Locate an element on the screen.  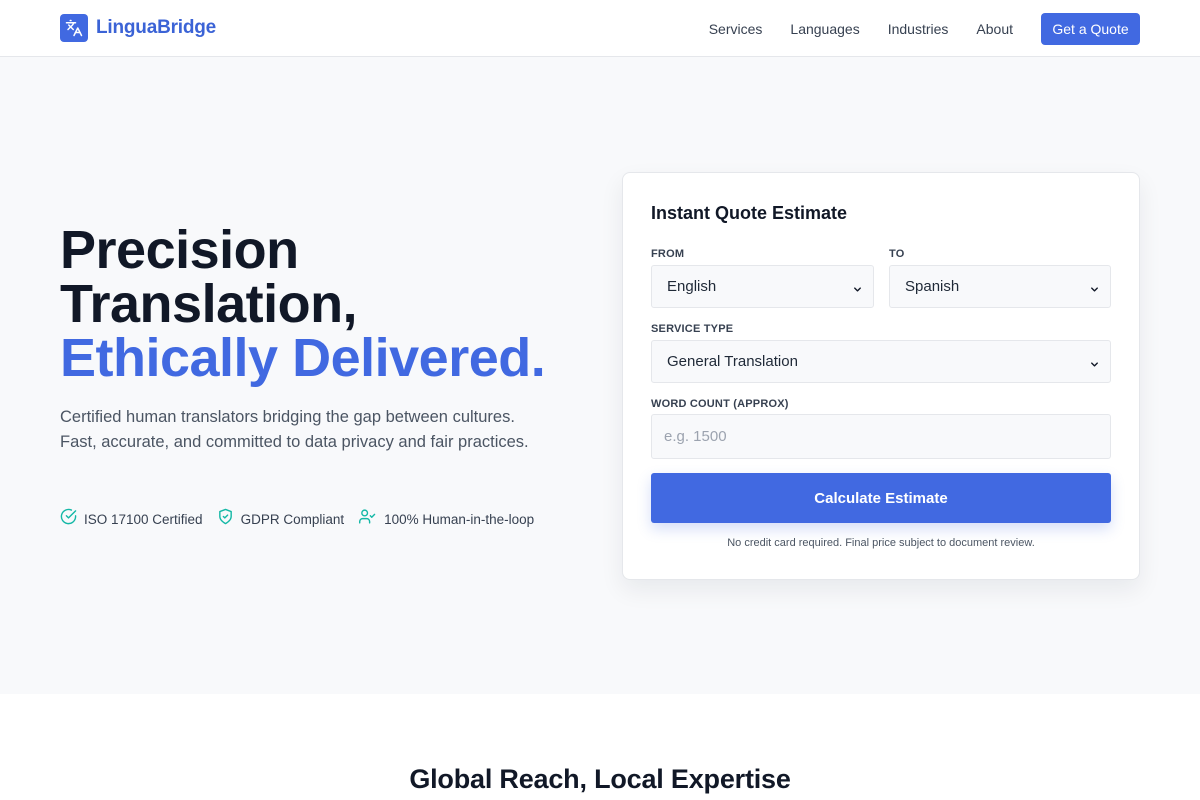
headline-line-2: Translation, is located at coordinates (209, 304).